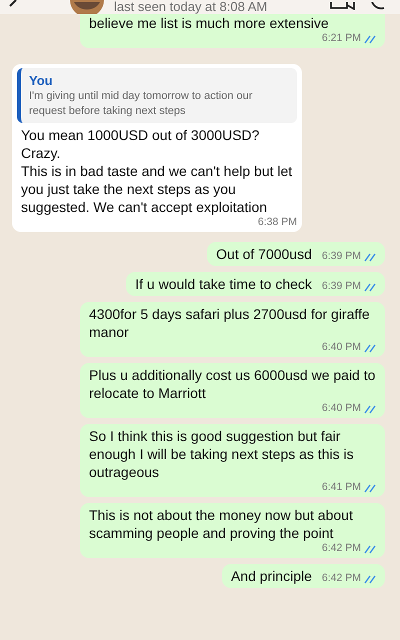  Describe the element at coordinates (221, 524) in the screenshot. I see `message-text: This is not about the money now but about scamming people and proving the point` at that location.